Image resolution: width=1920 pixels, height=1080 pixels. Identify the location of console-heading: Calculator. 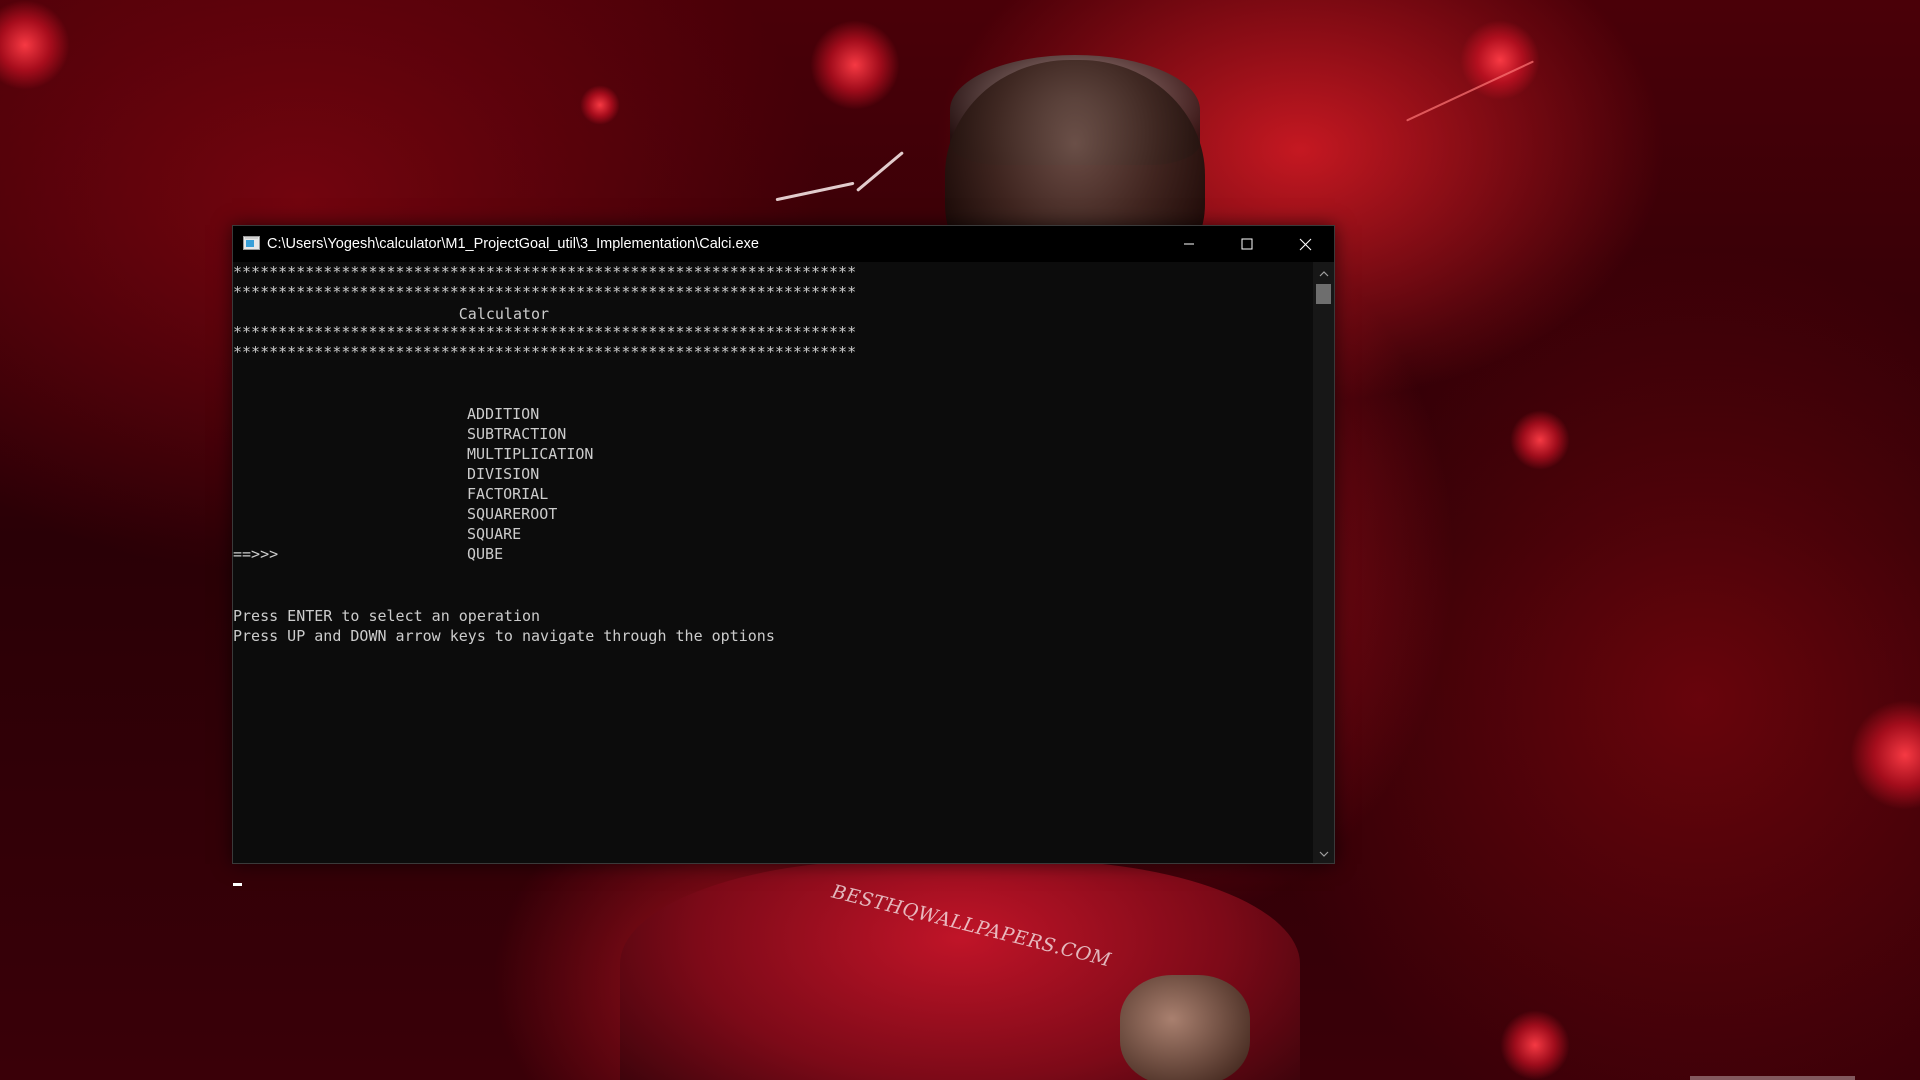
(391, 314).